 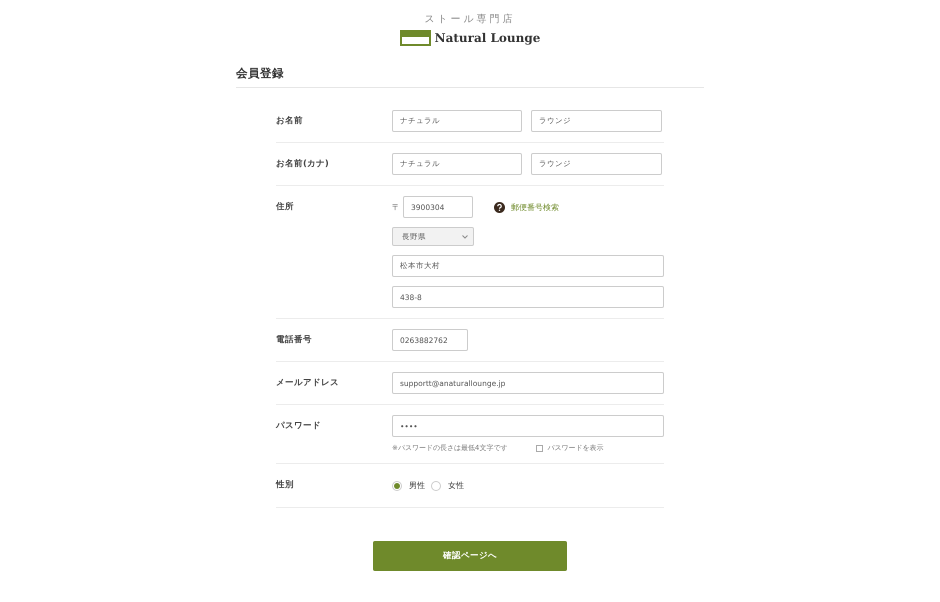 I want to click on chevron-icon, so click(x=465, y=236).